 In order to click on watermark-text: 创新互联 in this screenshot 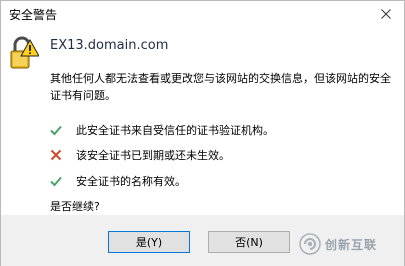, I will do `click(351, 244)`.